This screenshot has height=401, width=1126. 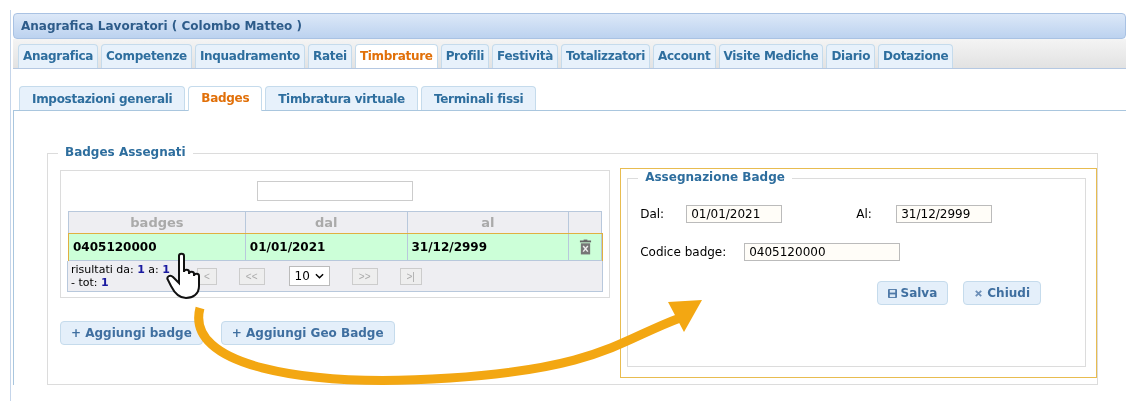 What do you see at coordinates (979, 293) in the screenshot?
I see `close-icon` at bounding box center [979, 293].